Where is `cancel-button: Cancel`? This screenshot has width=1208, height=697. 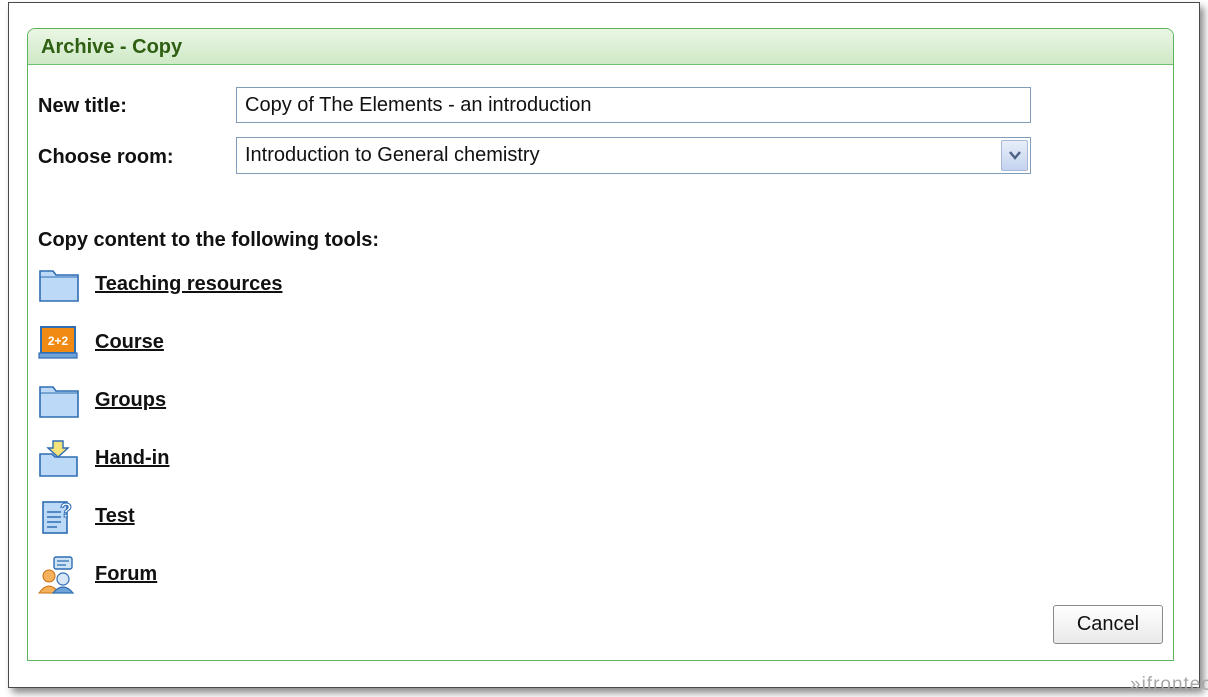 cancel-button: Cancel is located at coordinates (1108, 624).